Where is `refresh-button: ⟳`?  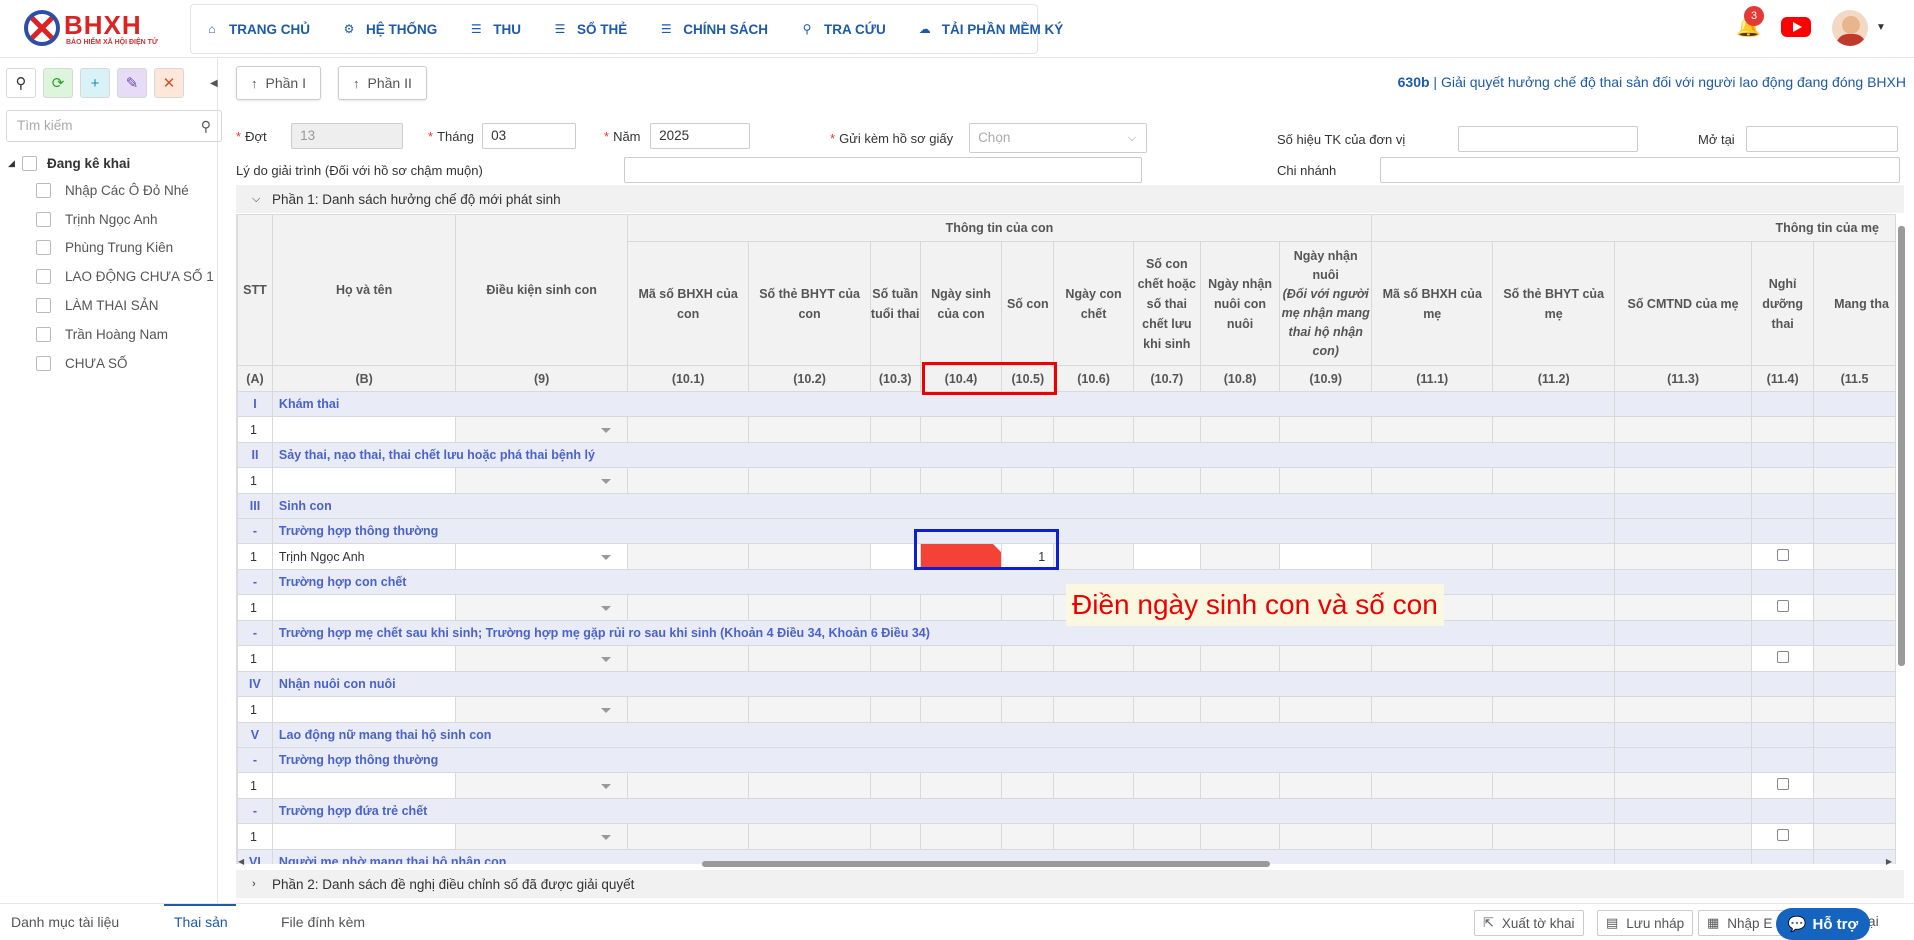
refresh-button: ⟳ is located at coordinates (58, 83).